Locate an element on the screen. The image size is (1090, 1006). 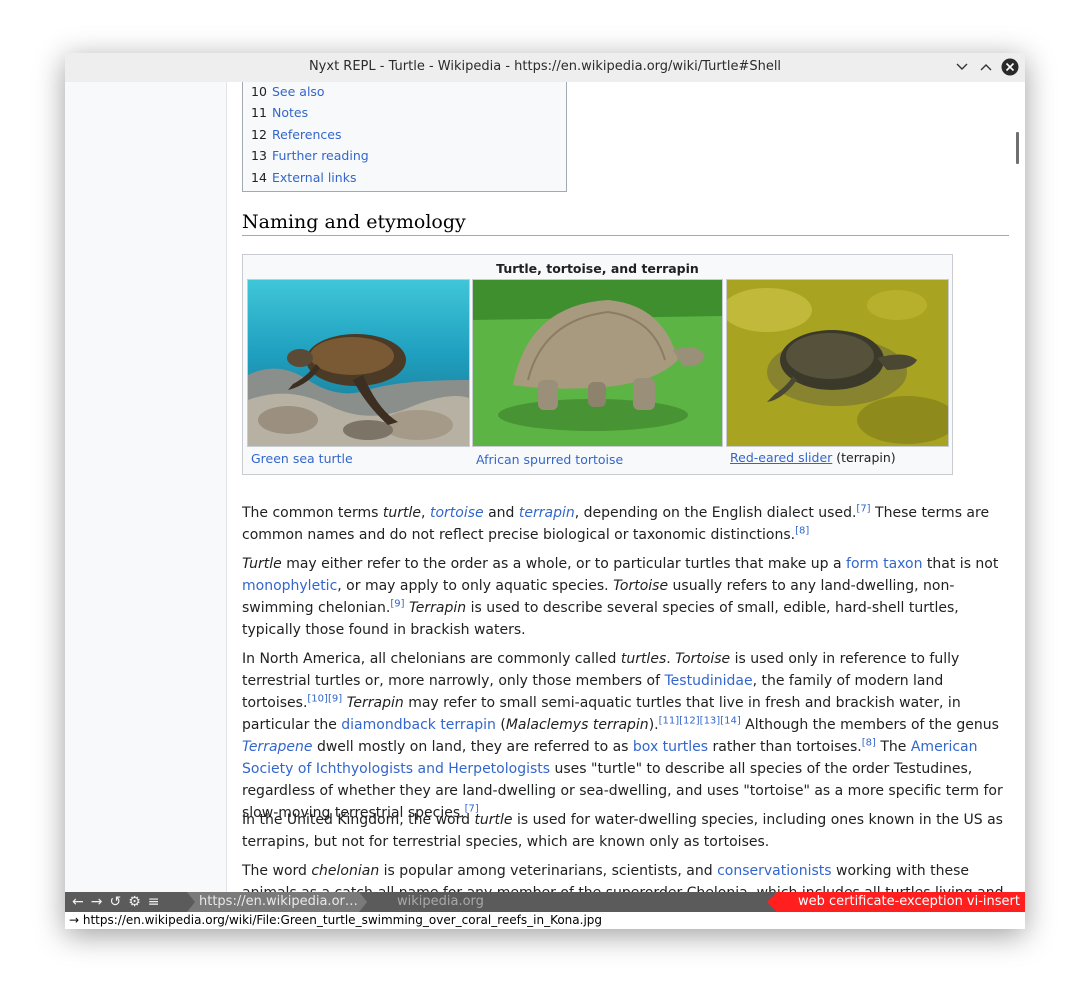
toc-item: 10 See also is located at coordinates (408, 92).